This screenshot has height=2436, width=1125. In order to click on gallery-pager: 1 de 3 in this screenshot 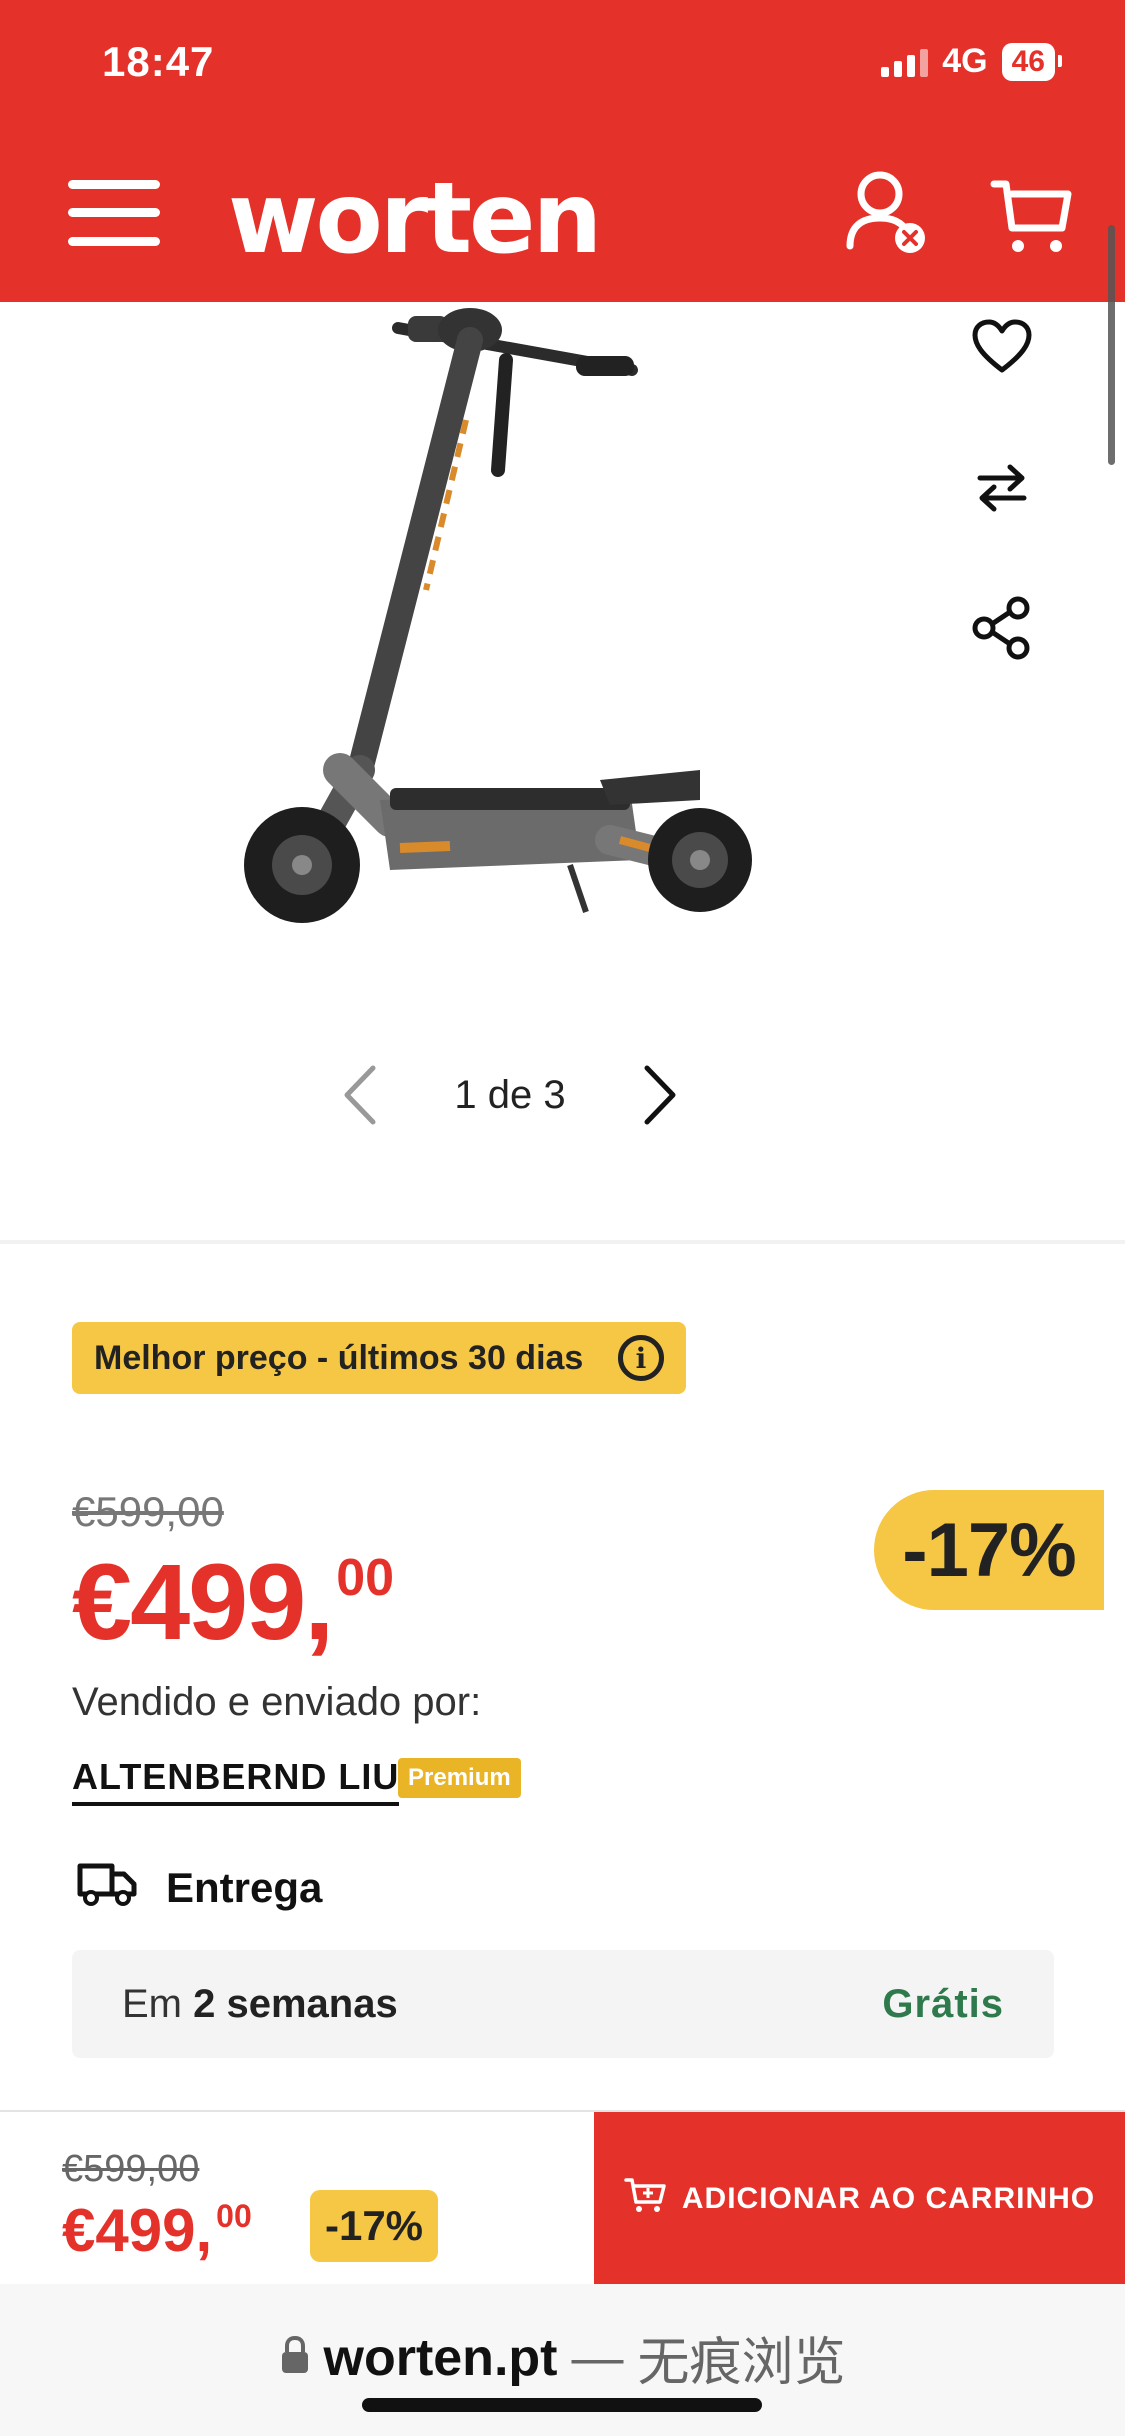, I will do `click(510, 1095)`.